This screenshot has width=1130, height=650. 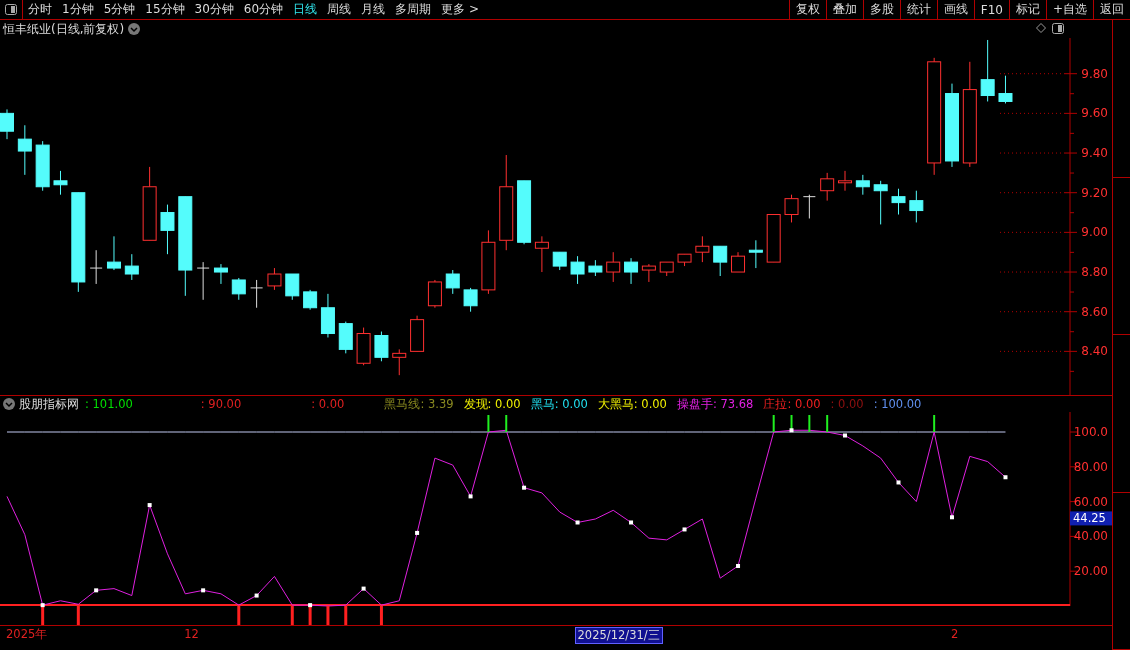 I want to click on price-axis-label: 9.40, so click(x=1094, y=153).